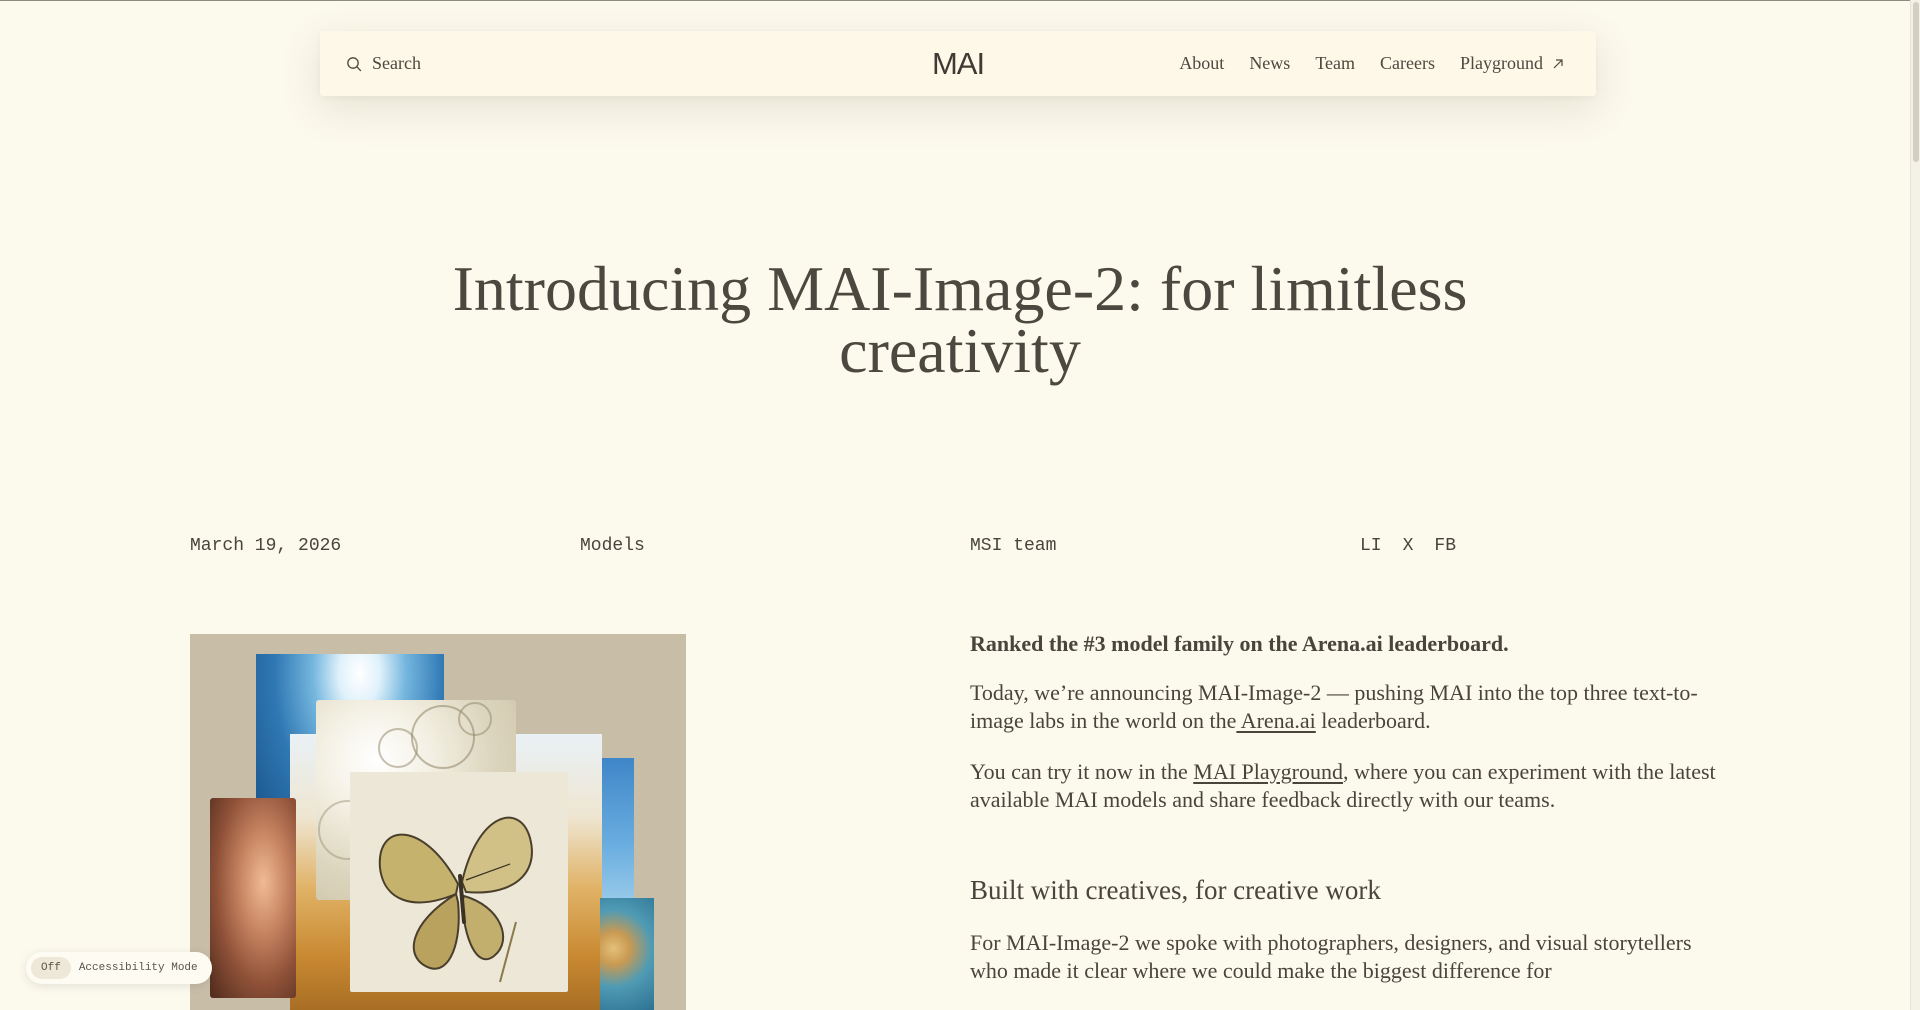  What do you see at coordinates (1407, 63) in the screenshot?
I see `nav-careers: Careers` at bounding box center [1407, 63].